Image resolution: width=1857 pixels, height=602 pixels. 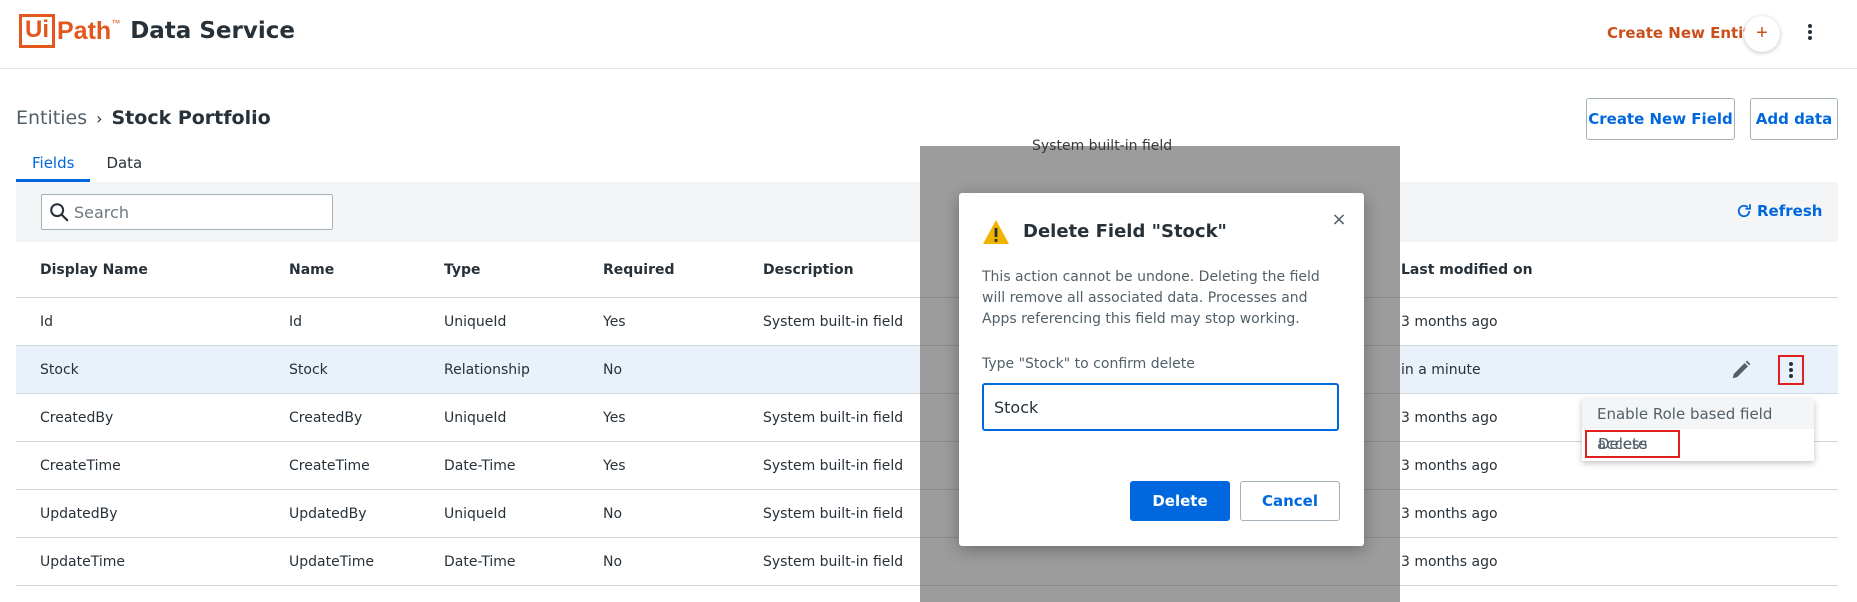 What do you see at coordinates (77, 418) in the screenshot?
I see `cell-display-name: CreatedBy` at bounding box center [77, 418].